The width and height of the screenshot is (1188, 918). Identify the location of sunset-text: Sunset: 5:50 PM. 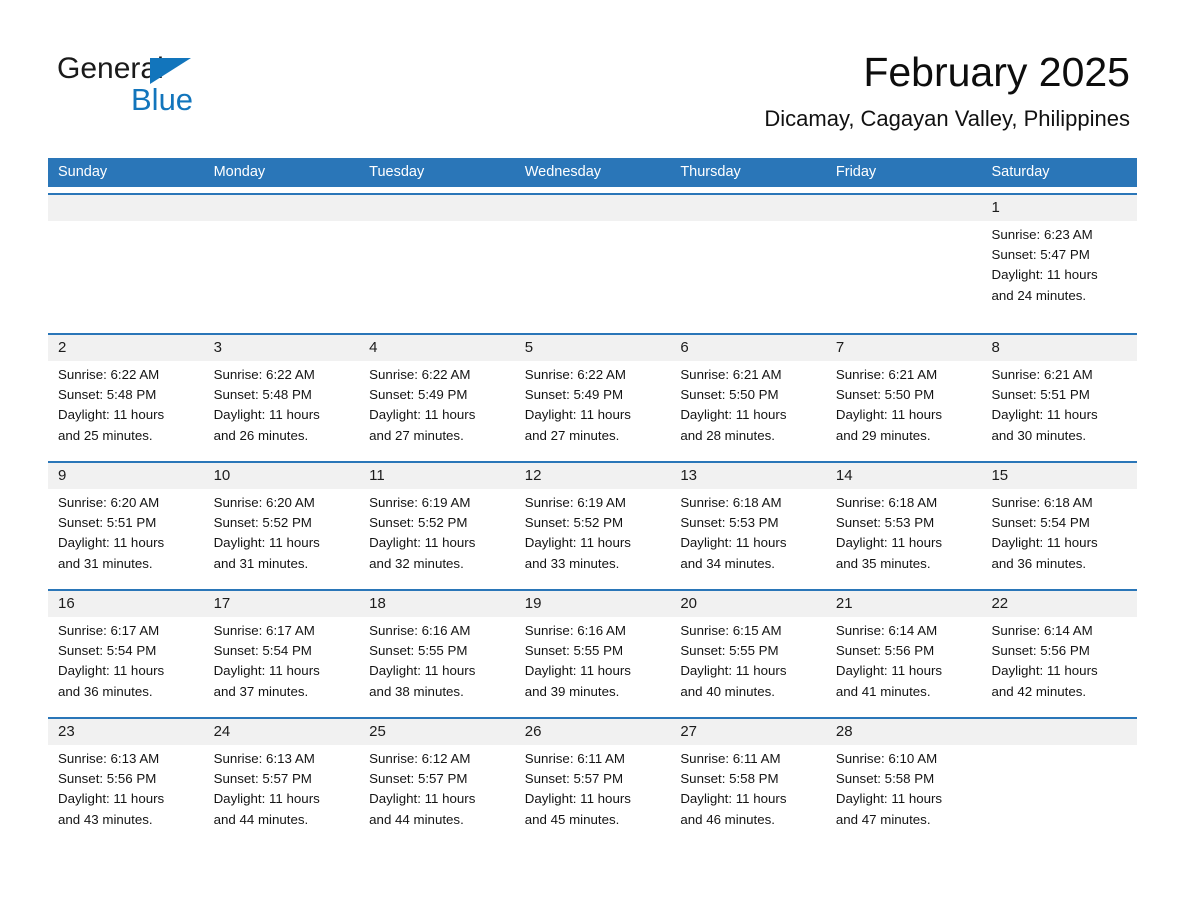
(729, 395).